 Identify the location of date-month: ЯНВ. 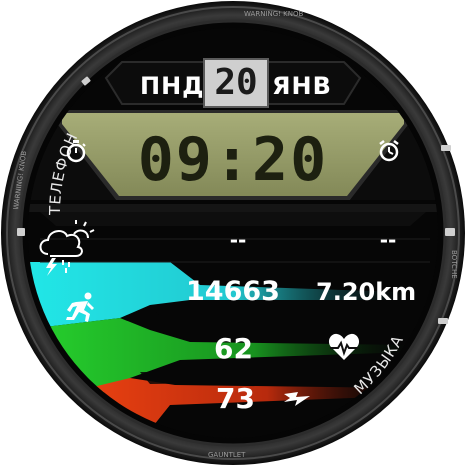
(302, 86).